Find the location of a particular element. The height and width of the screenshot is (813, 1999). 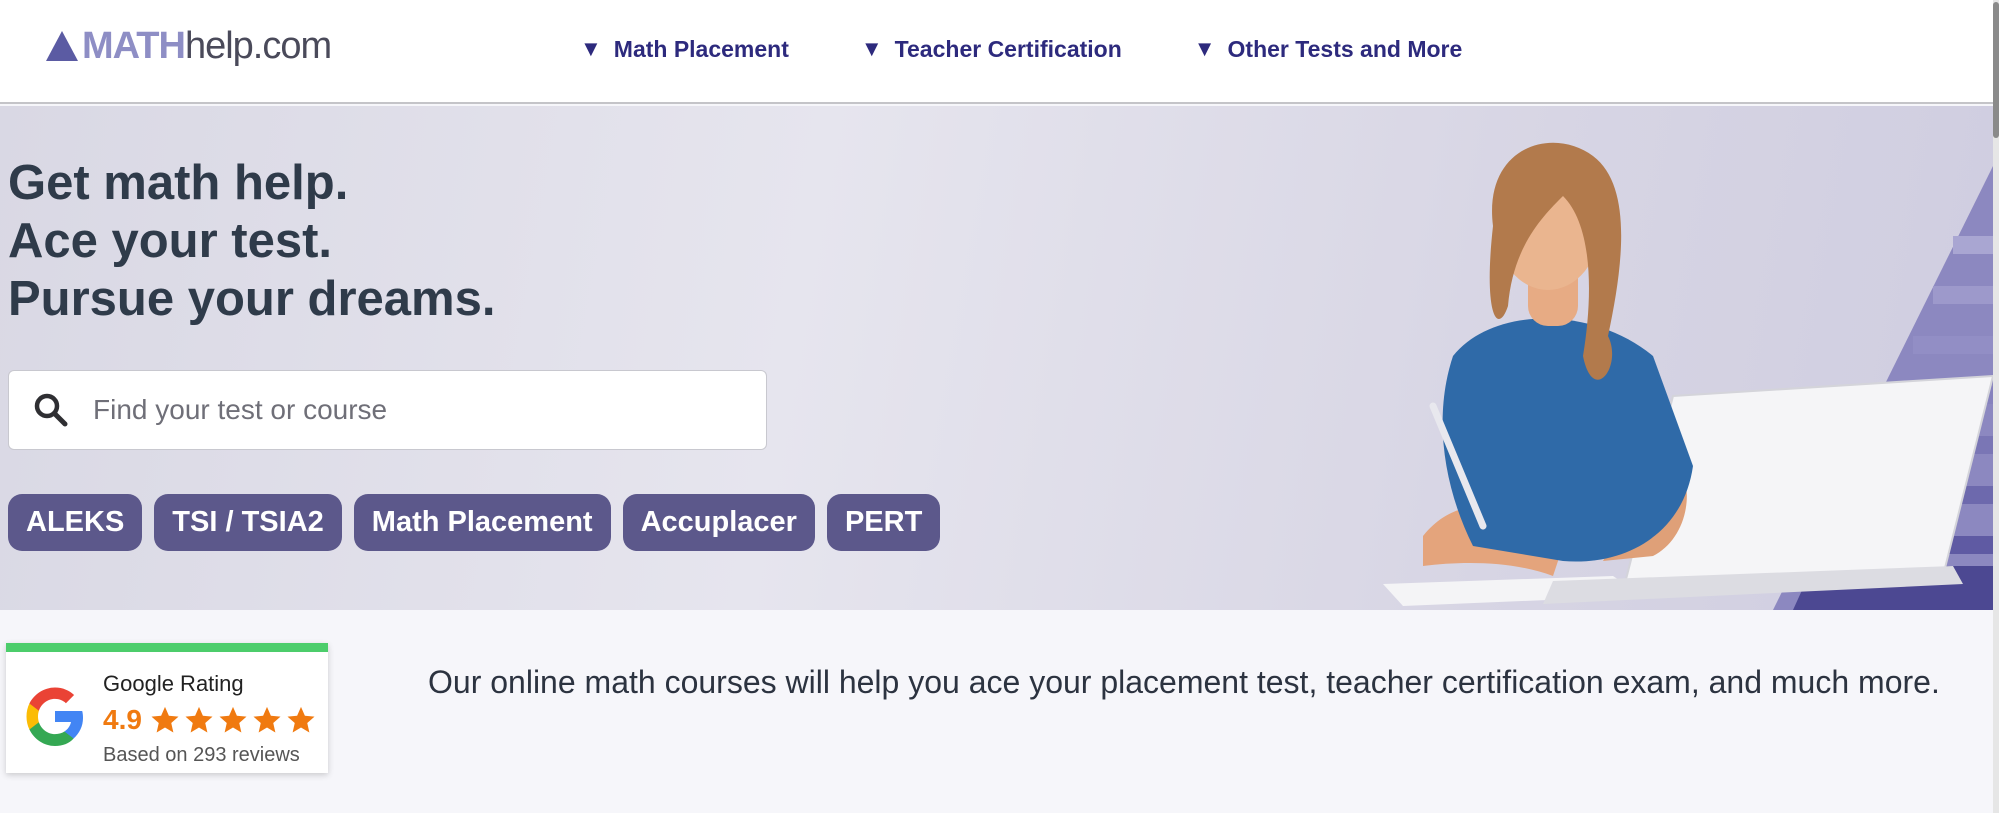

google-rating-card: Google Rating 4.9 Based on 293 reviews is located at coordinates (167, 708).